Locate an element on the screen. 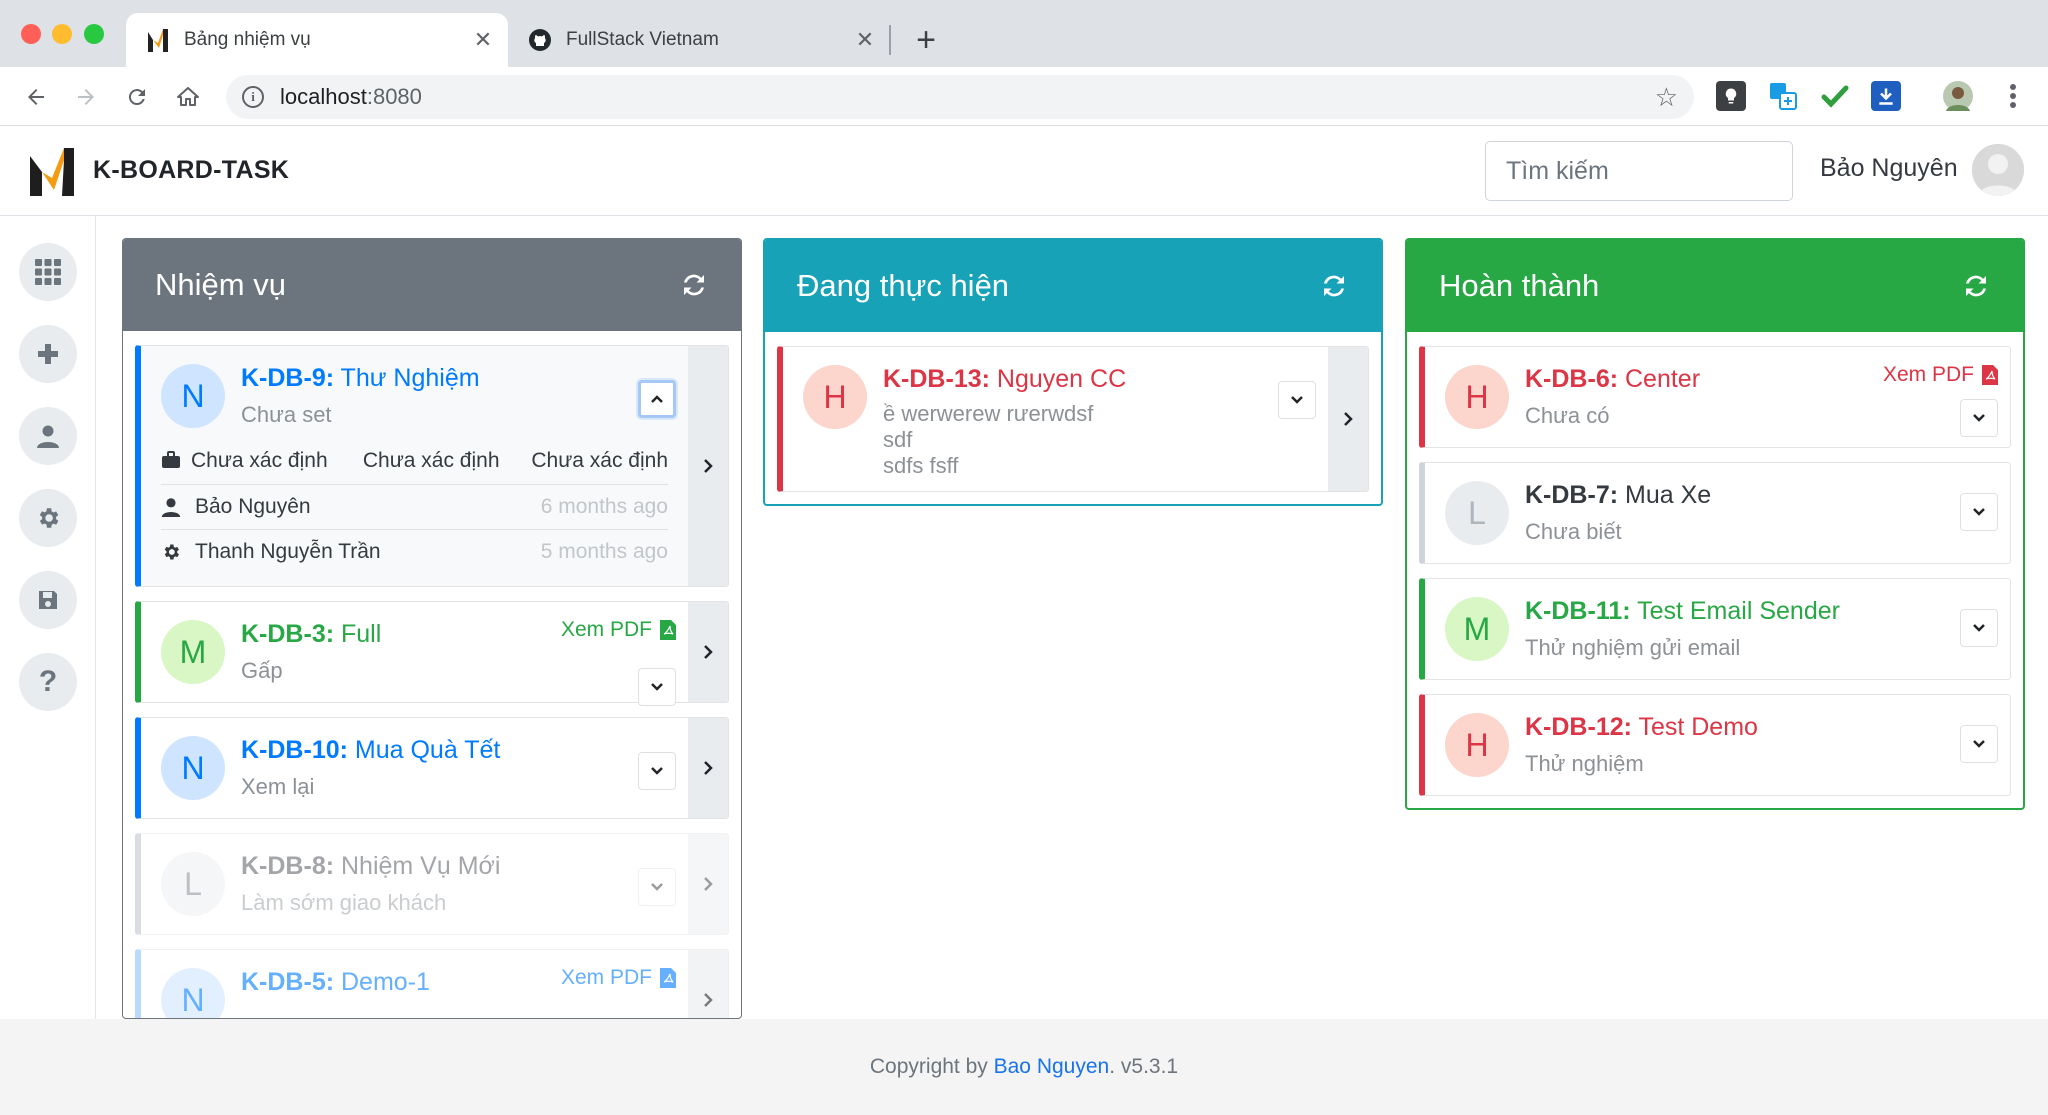  app-brand: K-BOARD-TASK is located at coordinates (191, 170).